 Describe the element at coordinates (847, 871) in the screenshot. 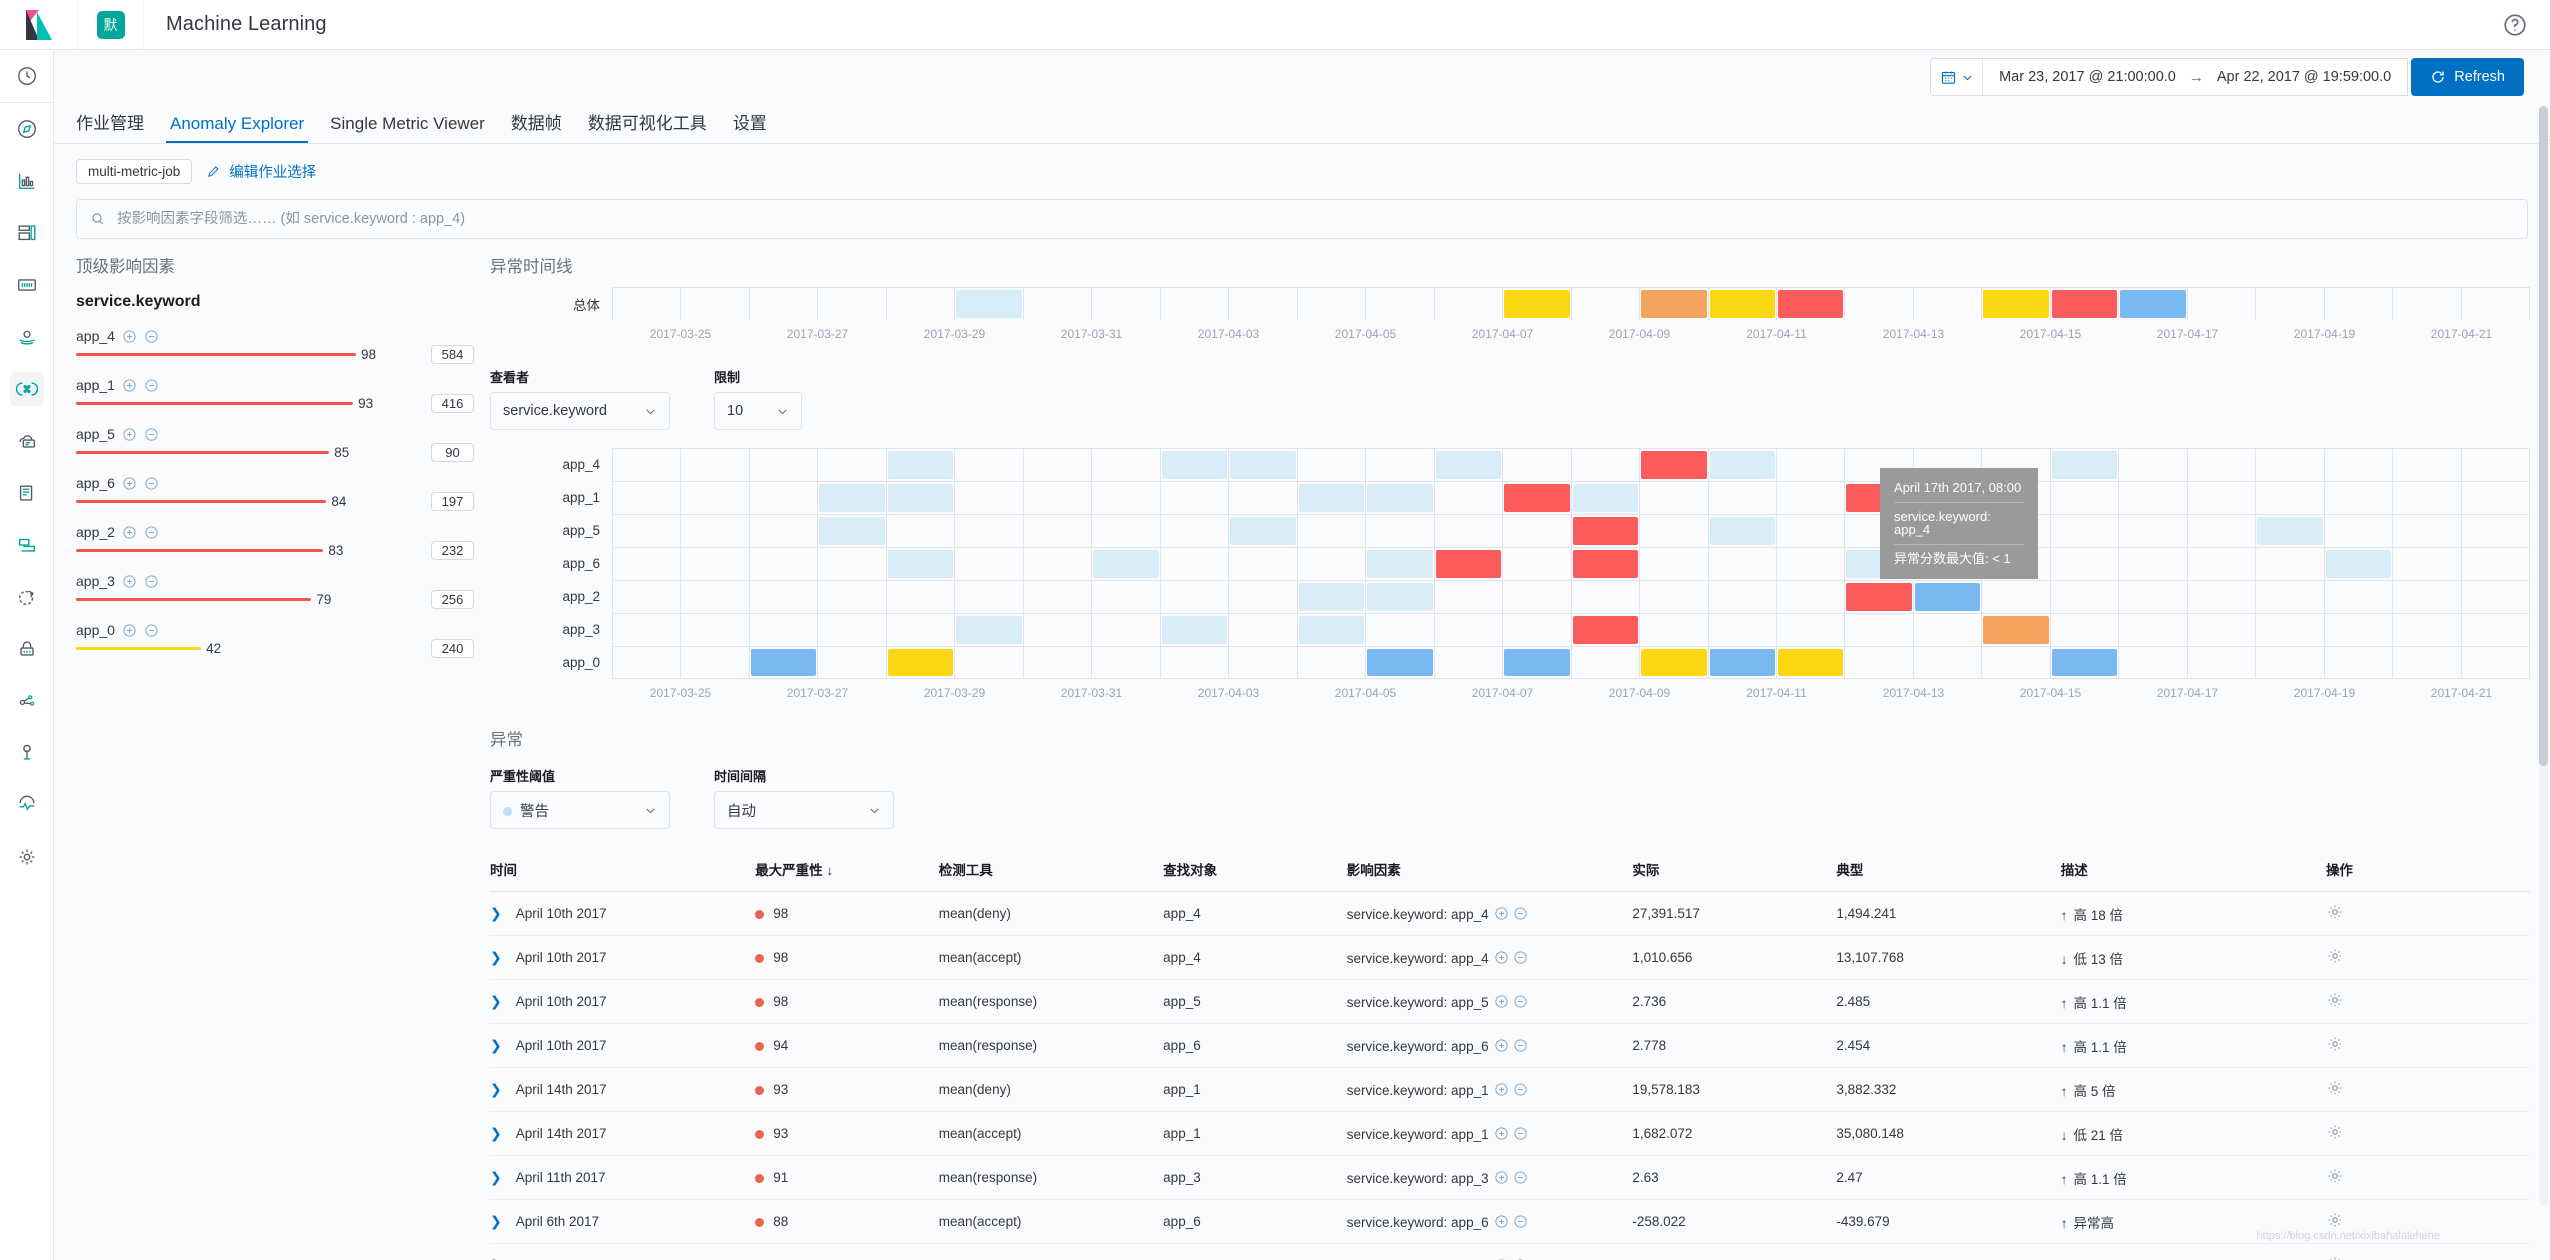

I see `table-column-header: 最大严重性 ↓` at that location.